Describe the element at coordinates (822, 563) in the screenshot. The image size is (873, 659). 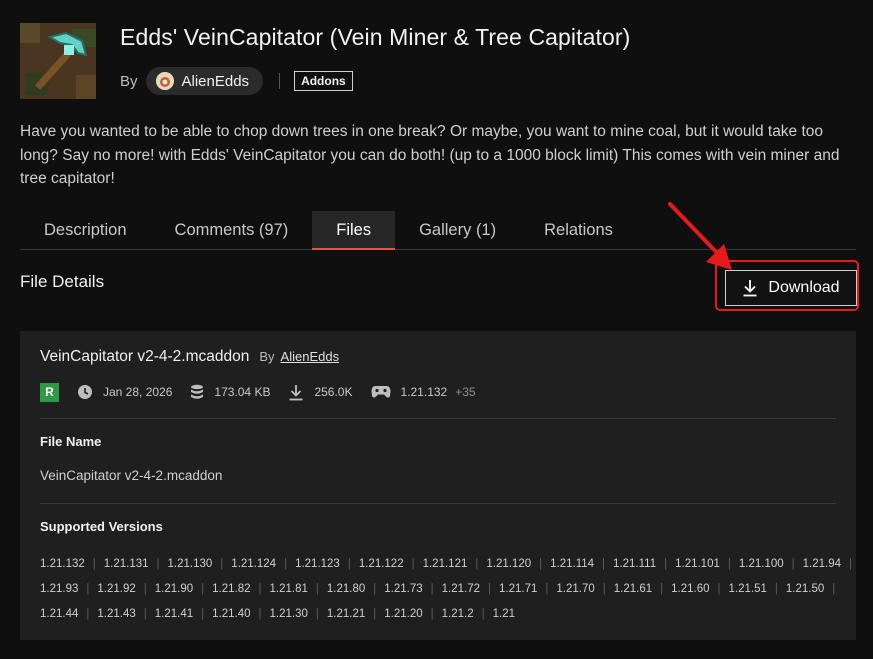
I see `version-item: 1.21.94` at that location.